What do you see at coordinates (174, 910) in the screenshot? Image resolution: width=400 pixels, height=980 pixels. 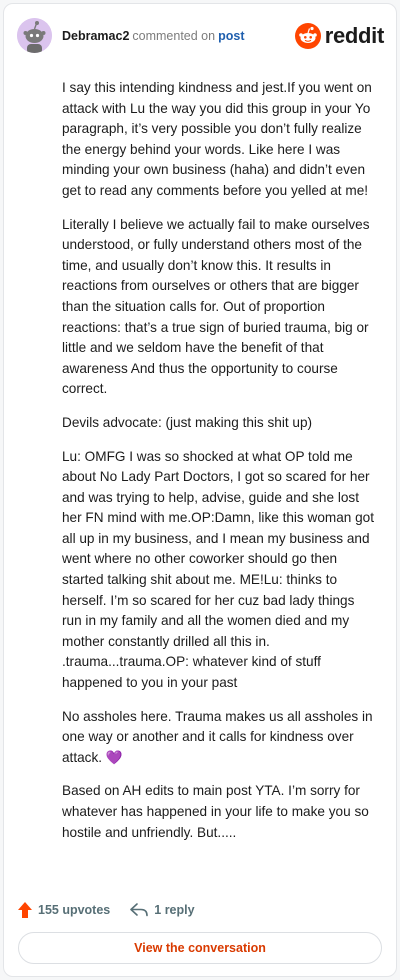 I see `reply-count: 1 reply` at bounding box center [174, 910].